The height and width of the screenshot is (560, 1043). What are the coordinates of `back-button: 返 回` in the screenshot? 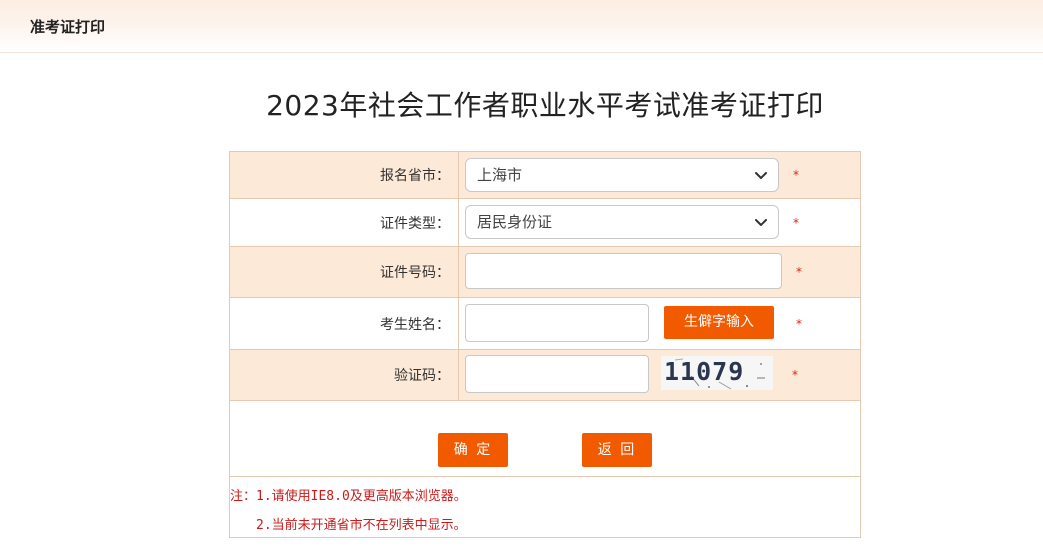 It's located at (617, 450).